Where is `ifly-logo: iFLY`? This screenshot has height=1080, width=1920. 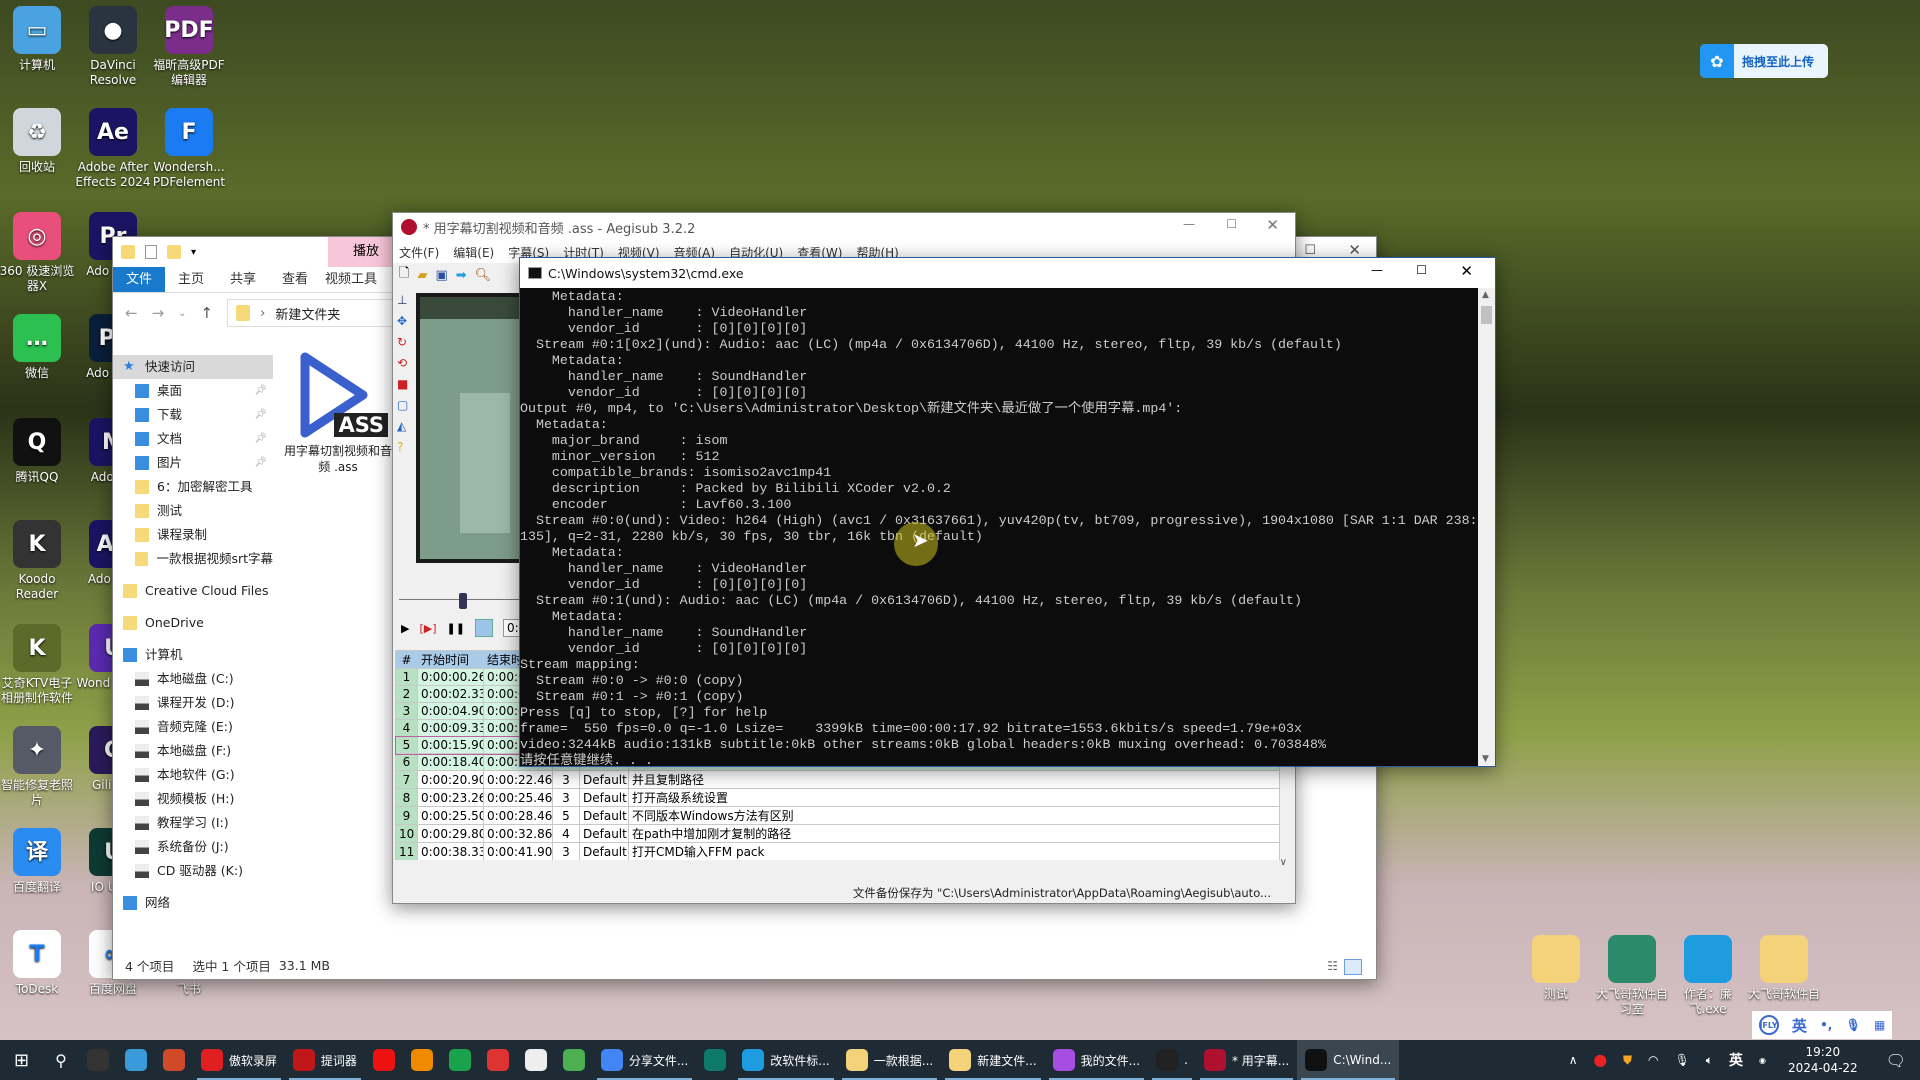
ifly-logo: iFLY is located at coordinates (1768, 1025).